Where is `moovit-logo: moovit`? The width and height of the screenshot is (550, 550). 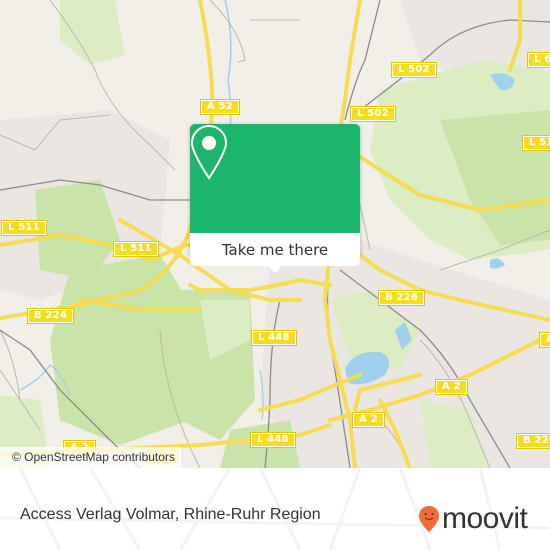 moovit-logo: moovit is located at coordinates (473, 518).